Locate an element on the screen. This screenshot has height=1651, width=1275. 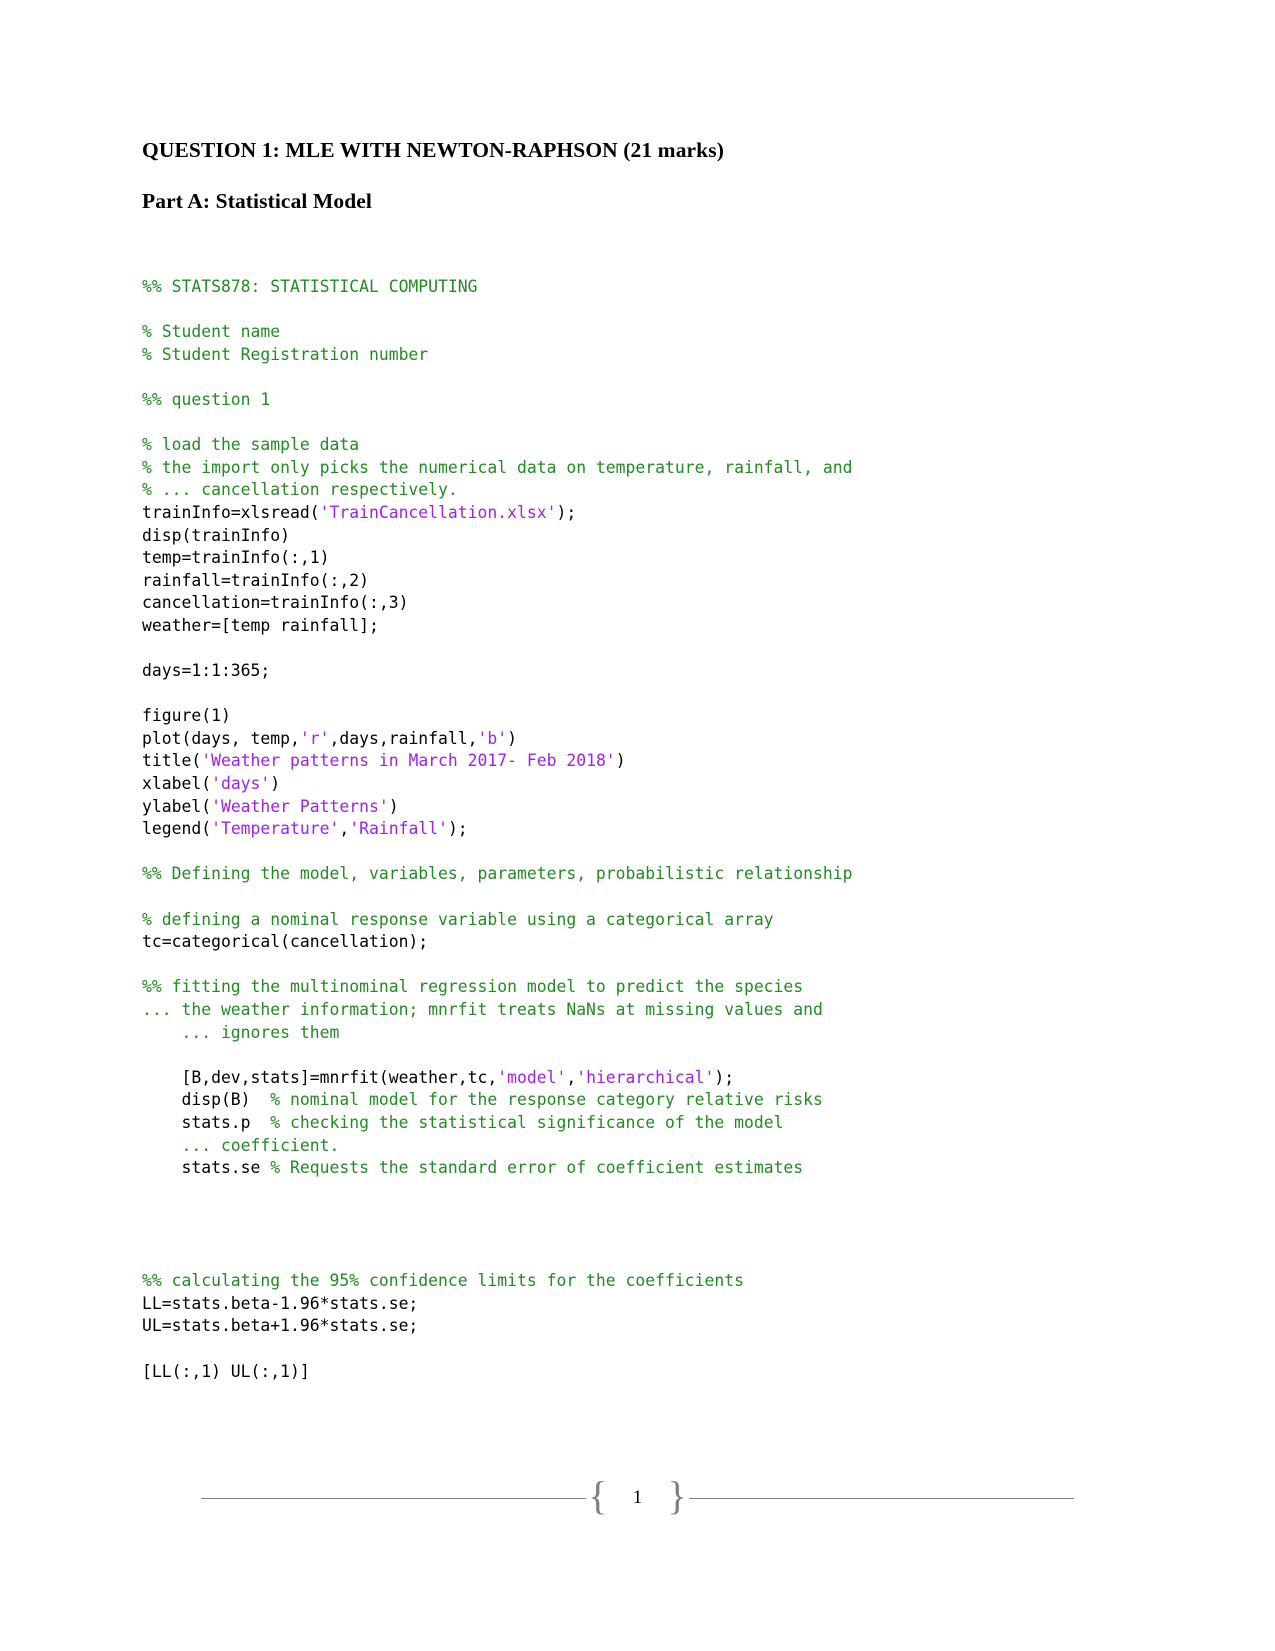
code-token-code: weather=[temp rainfall]; is located at coordinates (260, 625).